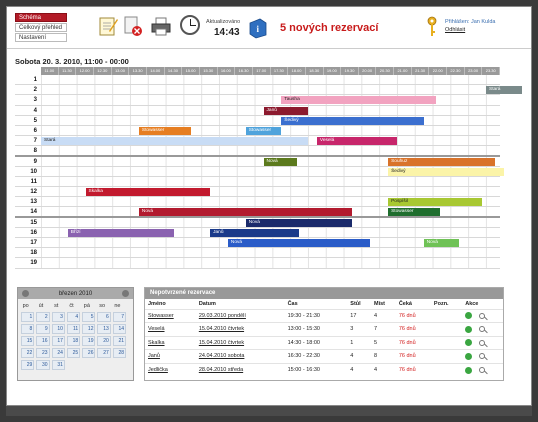  What do you see at coordinates (356, 141) in the screenshot?
I see `reservation-block: Veselá` at bounding box center [356, 141].